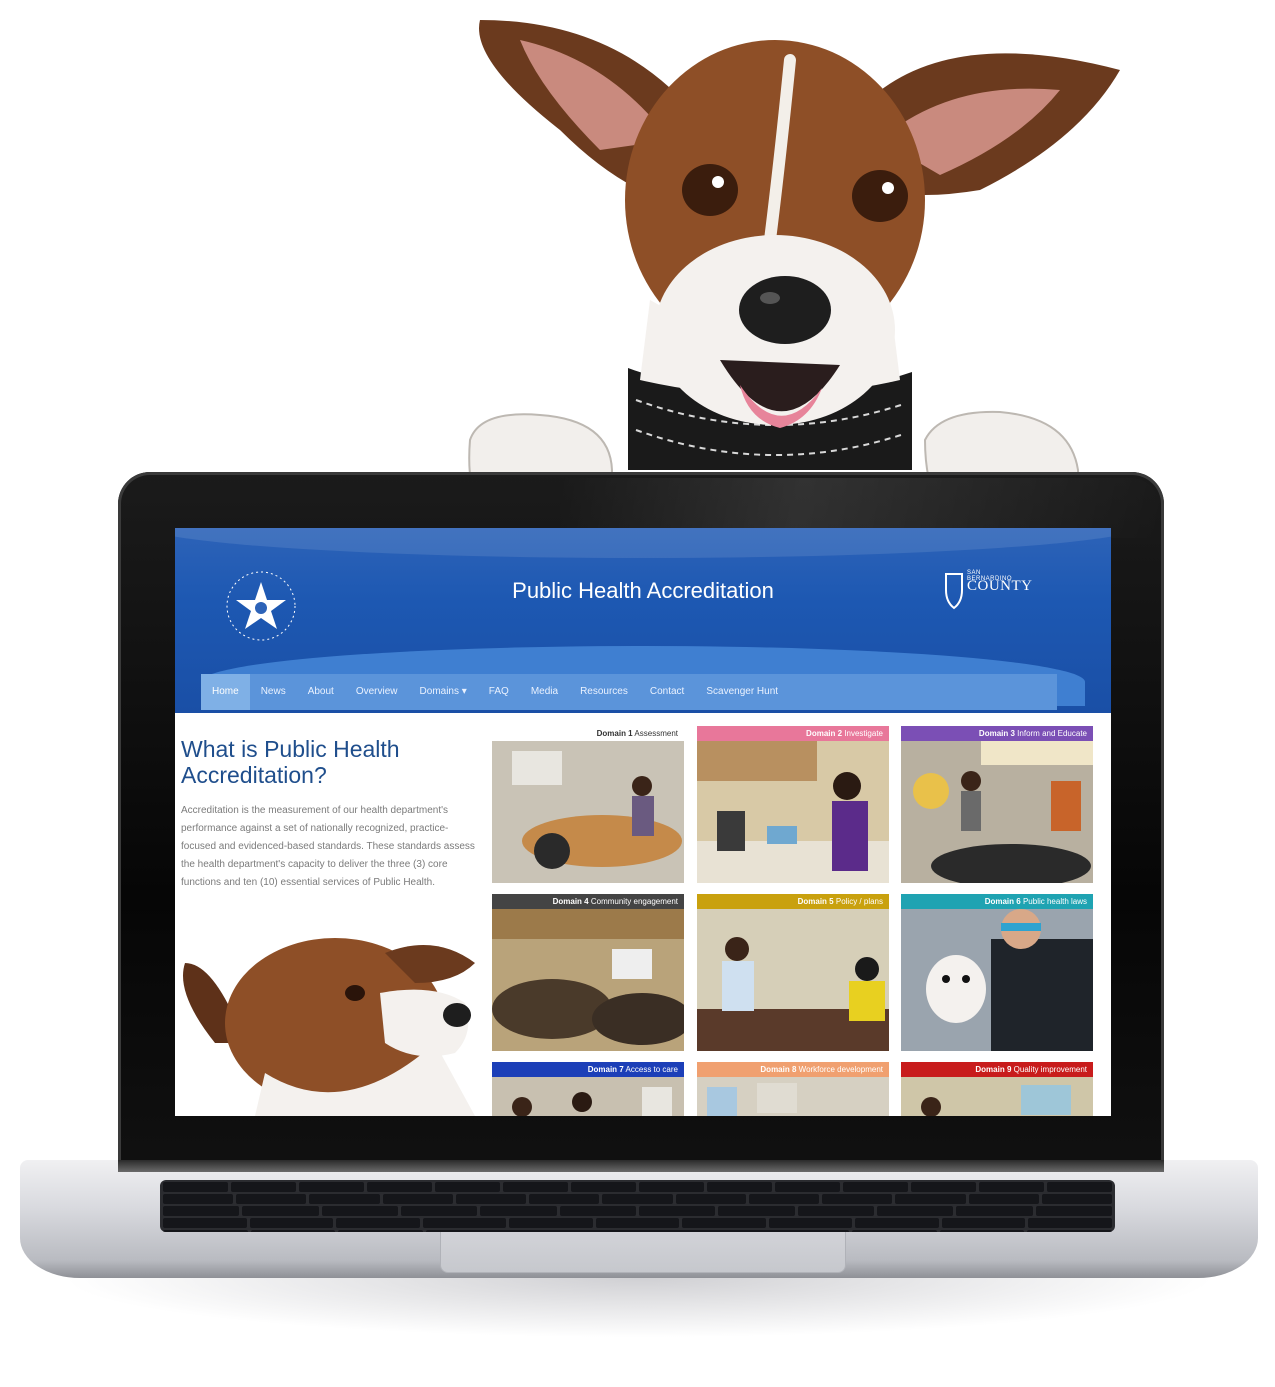 The image size is (1275, 1387). Describe the element at coordinates (815, 901) in the screenshot. I see `domain-number: Domain 5` at that location.